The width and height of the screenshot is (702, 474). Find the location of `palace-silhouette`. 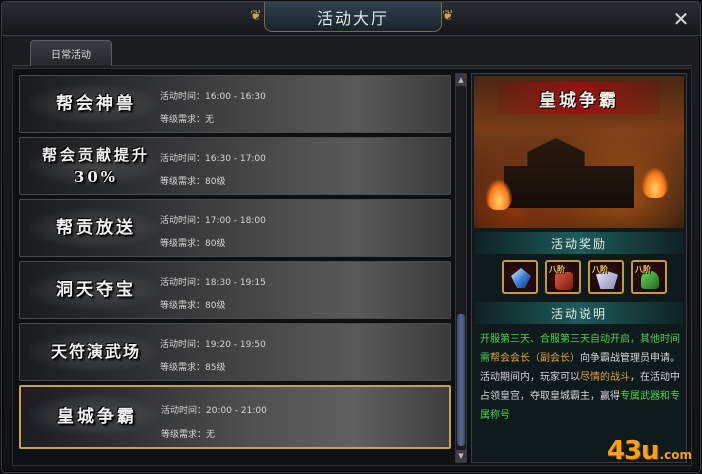

palace-silhouette is located at coordinates (569, 173).